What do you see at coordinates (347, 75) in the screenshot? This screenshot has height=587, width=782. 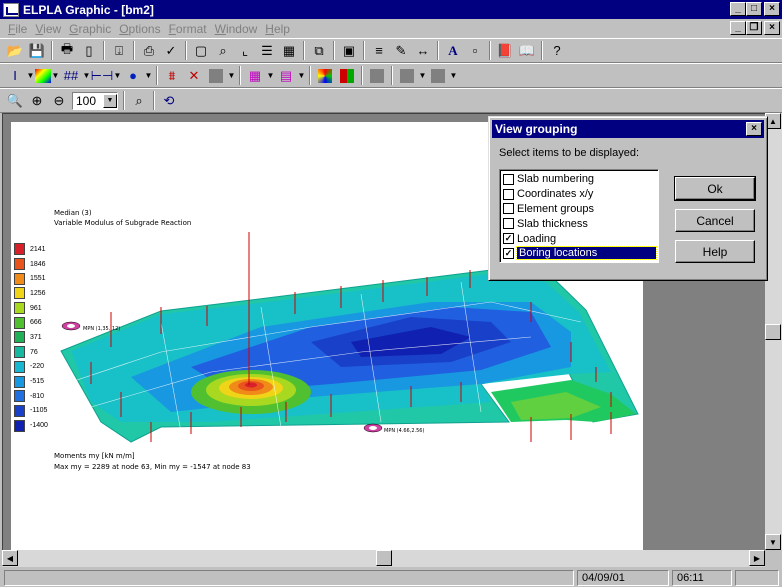 I see `color-grid-icon` at bounding box center [347, 75].